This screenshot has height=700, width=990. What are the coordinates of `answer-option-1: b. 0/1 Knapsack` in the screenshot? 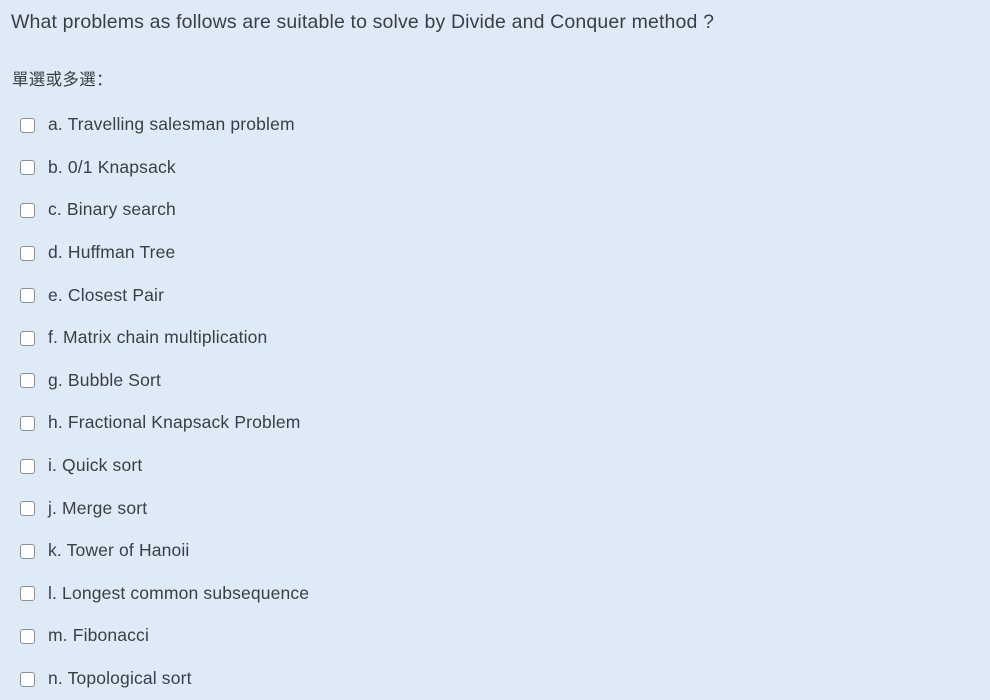 It's located at (495, 168).